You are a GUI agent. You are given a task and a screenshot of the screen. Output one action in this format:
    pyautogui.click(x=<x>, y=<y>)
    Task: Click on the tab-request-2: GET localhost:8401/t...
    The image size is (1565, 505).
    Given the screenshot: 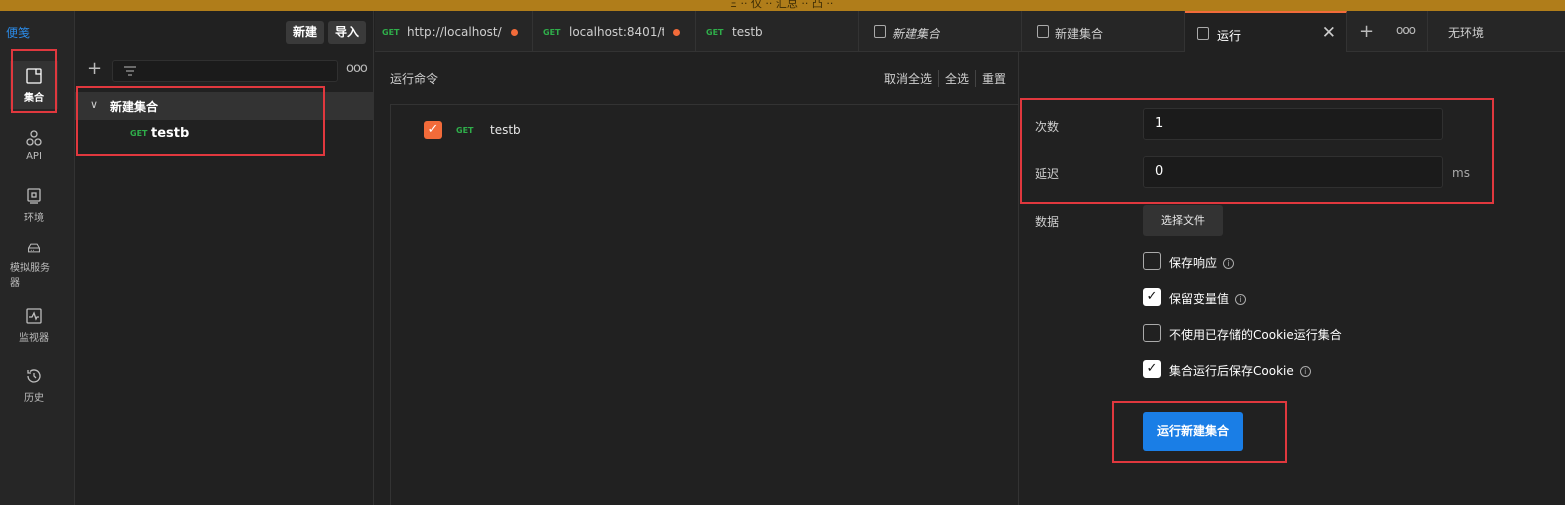 What is the action you would take?
    pyautogui.click(x=616, y=31)
    